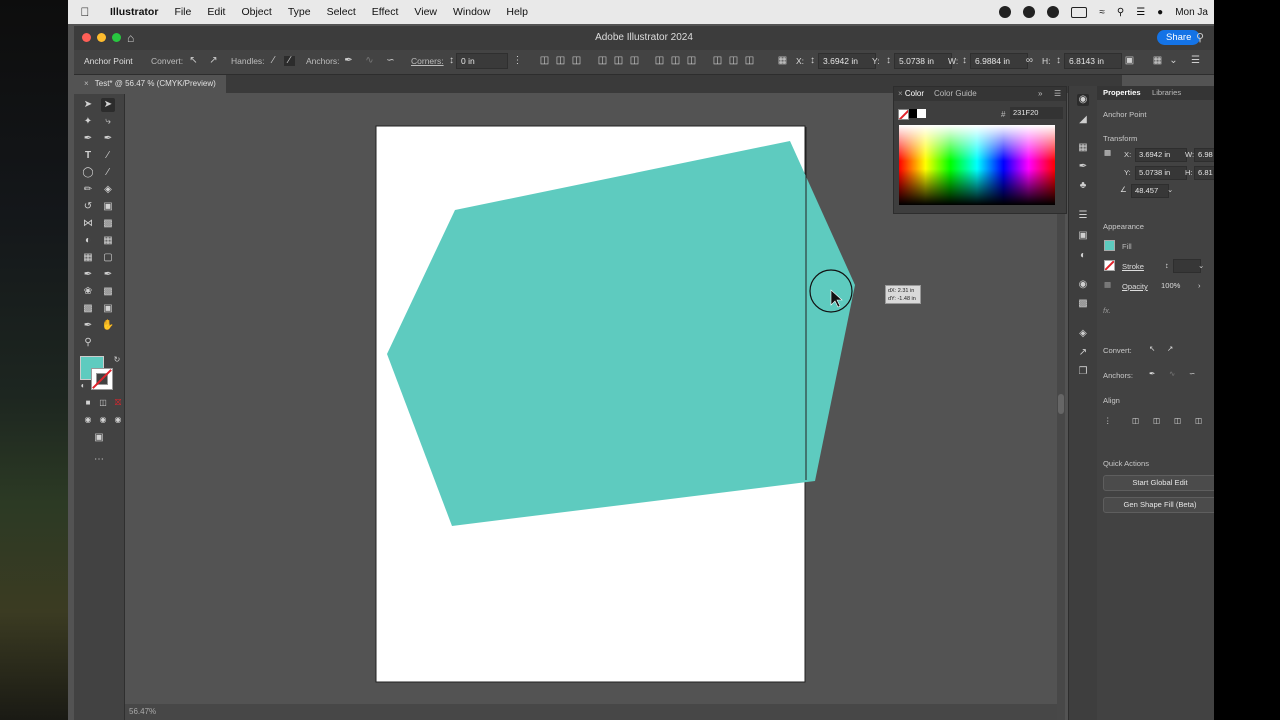 This screenshot has width=1280, height=720. Describe the element at coordinates (1093, 61) in the screenshot. I see `h-input: 6.8143 in` at that location.